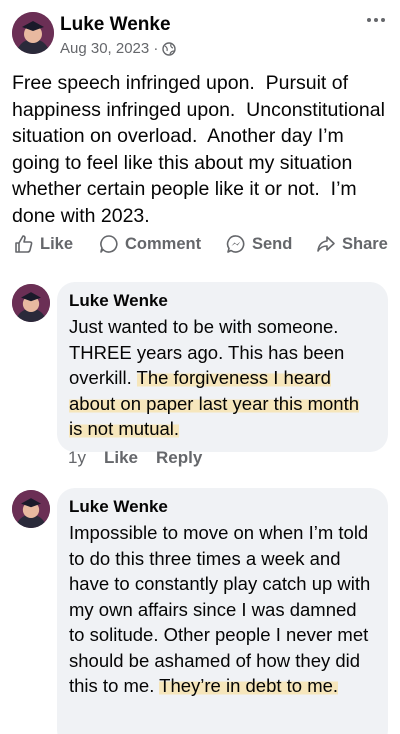  Describe the element at coordinates (179, 458) in the screenshot. I see `comment-reply-button: Reply` at that location.